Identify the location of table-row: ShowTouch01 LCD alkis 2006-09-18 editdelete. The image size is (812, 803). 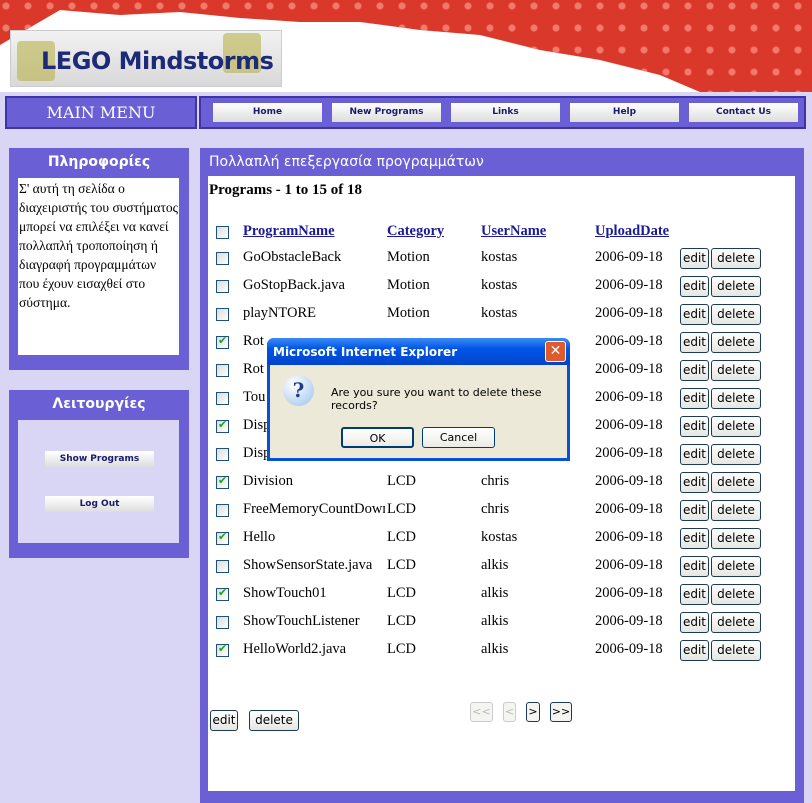
(501, 595).